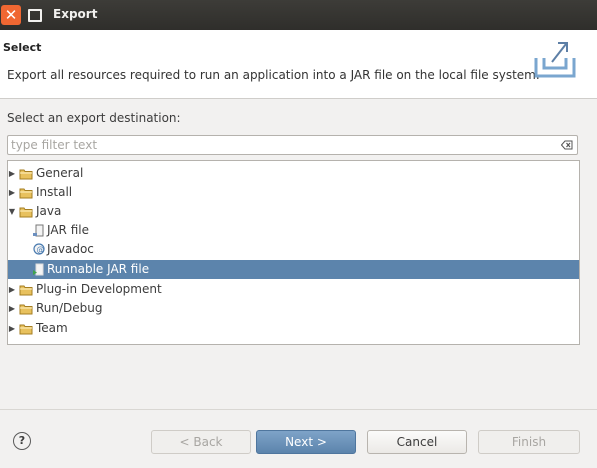 The width and height of the screenshot is (597, 468). What do you see at coordinates (11, 15) in the screenshot?
I see `close-button: ✕` at bounding box center [11, 15].